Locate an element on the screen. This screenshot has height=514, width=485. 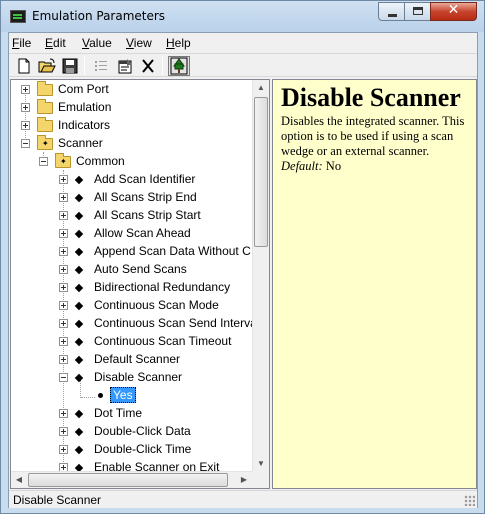
maximize-icon is located at coordinates (418, 11).